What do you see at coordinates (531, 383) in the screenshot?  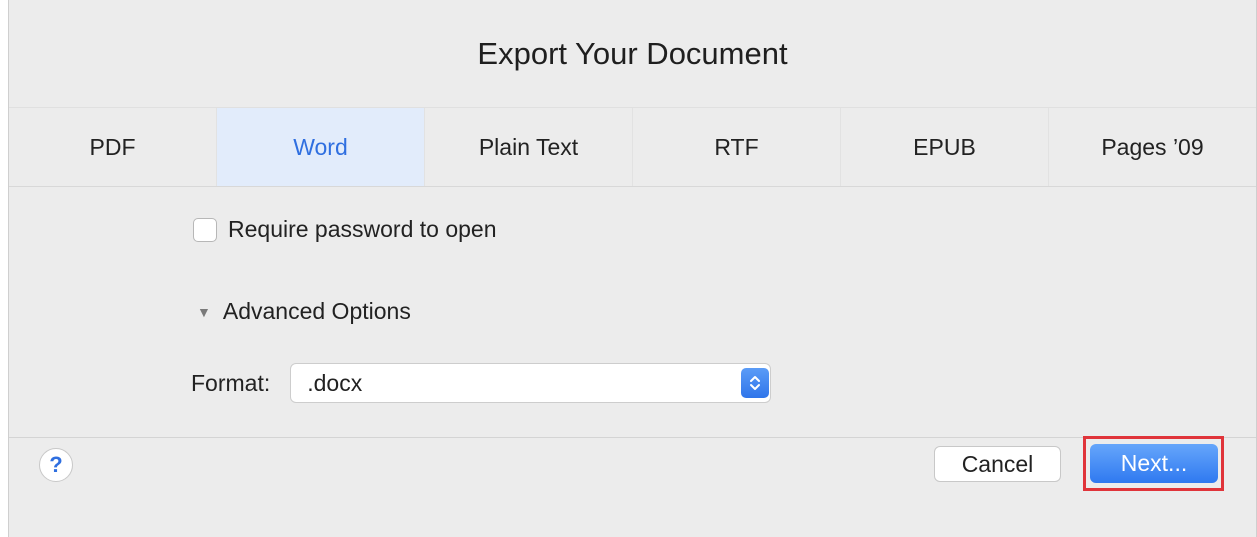 I see `format-select: .docx` at bounding box center [531, 383].